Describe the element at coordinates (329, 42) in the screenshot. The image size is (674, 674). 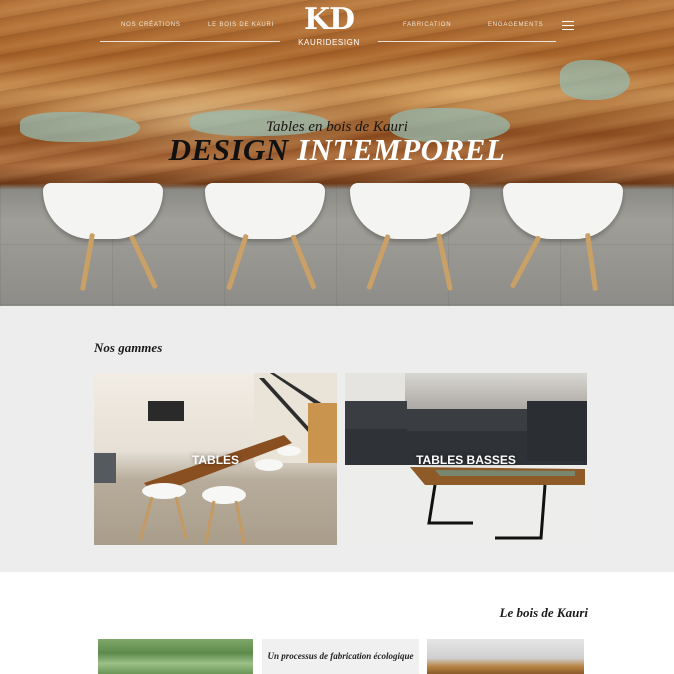
I see `logo-text: KAURIDESIGN` at that location.